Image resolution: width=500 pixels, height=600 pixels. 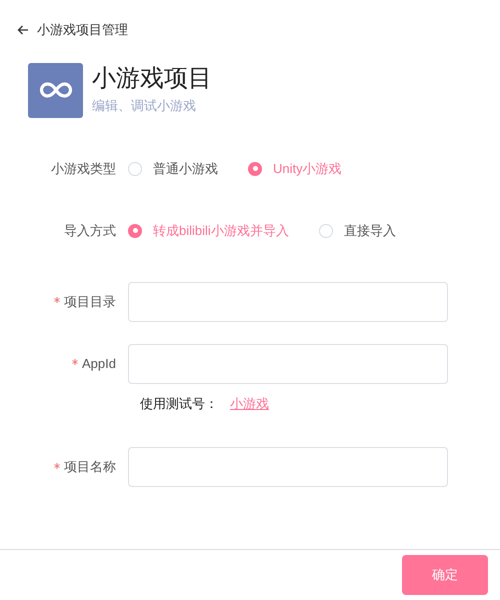 I want to click on infinity-icon, so click(x=56, y=90).